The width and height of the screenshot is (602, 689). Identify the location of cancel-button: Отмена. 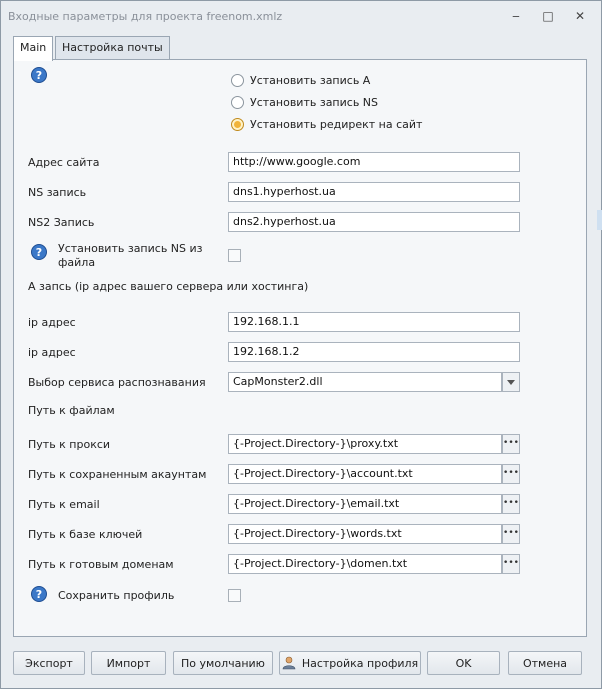
(545, 663).